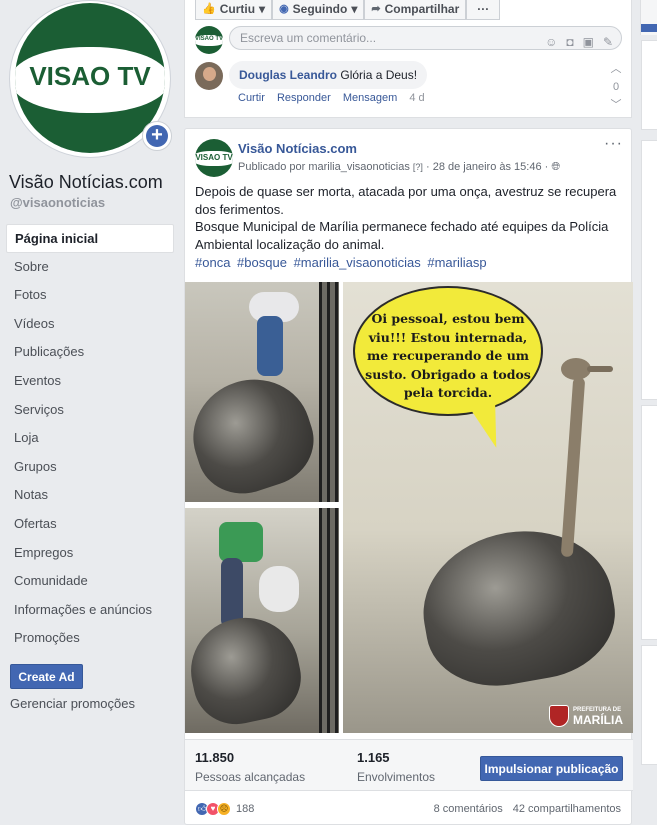 This screenshot has height=825, width=657. What do you see at coordinates (396, 777) in the screenshot?
I see `engagement-label: Envolvimentos` at bounding box center [396, 777].